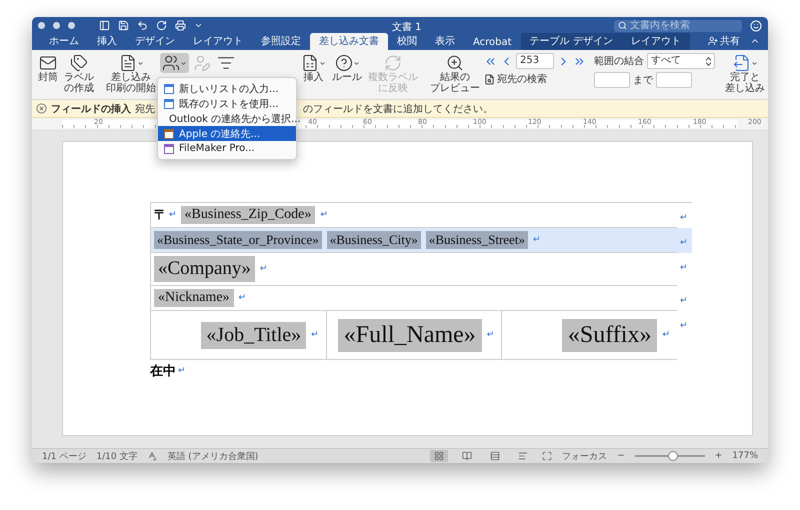  What do you see at coordinates (160, 215) in the screenshot?
I see `document-text: 〒` at bounding box center [160, 215].